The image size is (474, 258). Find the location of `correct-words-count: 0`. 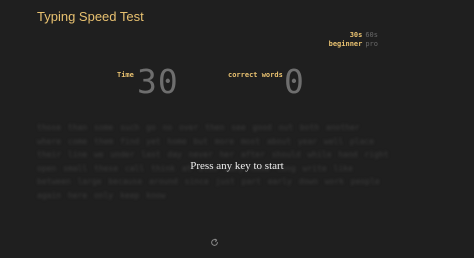

correct-words-count: 0 is located at coordinates (294, 81).